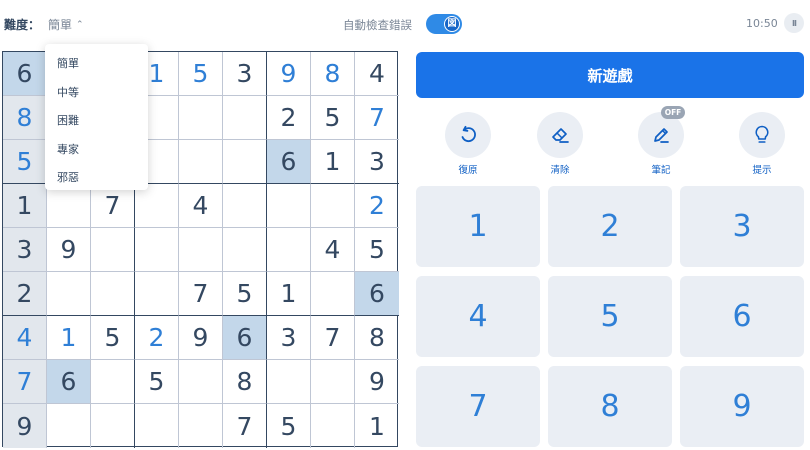 The height and width of the screenshot is (450, 810). What do you see at coordinates (742, 406) in the screenshot?
I see `number-key: 9` at bounding box center [742, 406].